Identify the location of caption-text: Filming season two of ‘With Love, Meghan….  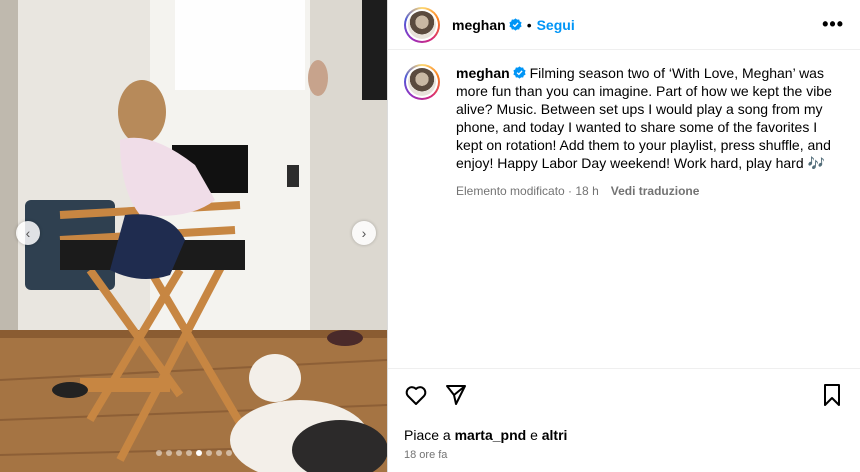
(644, 118).